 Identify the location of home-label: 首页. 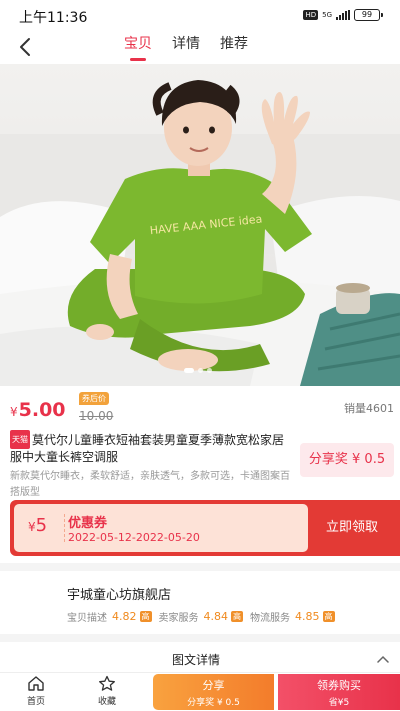
(35, 702).